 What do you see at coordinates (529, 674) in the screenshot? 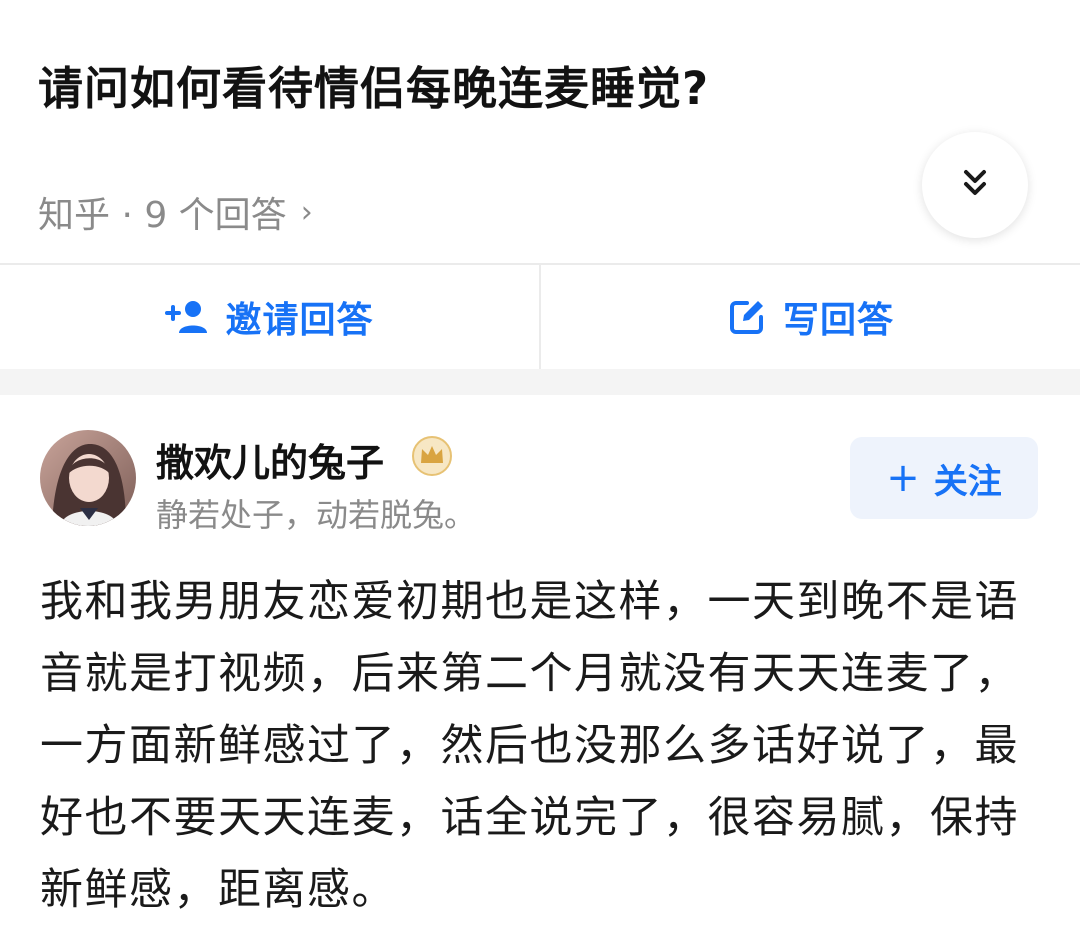
I see `answer-line: 音就是打视频，后来第二个月就没有天天连麦了，` at bounding box center [529, 674].